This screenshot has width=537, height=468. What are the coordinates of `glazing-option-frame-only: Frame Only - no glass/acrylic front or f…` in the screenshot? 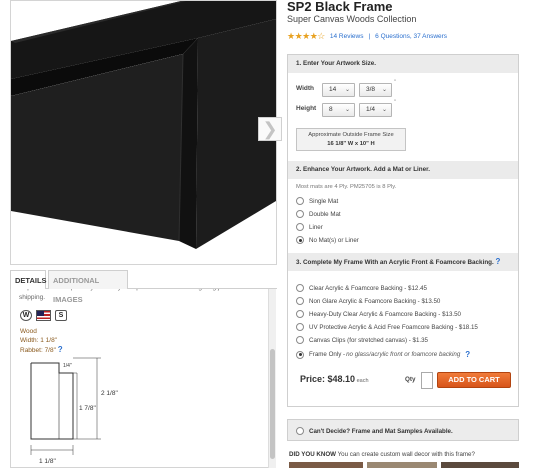 It's located at (383, 354).